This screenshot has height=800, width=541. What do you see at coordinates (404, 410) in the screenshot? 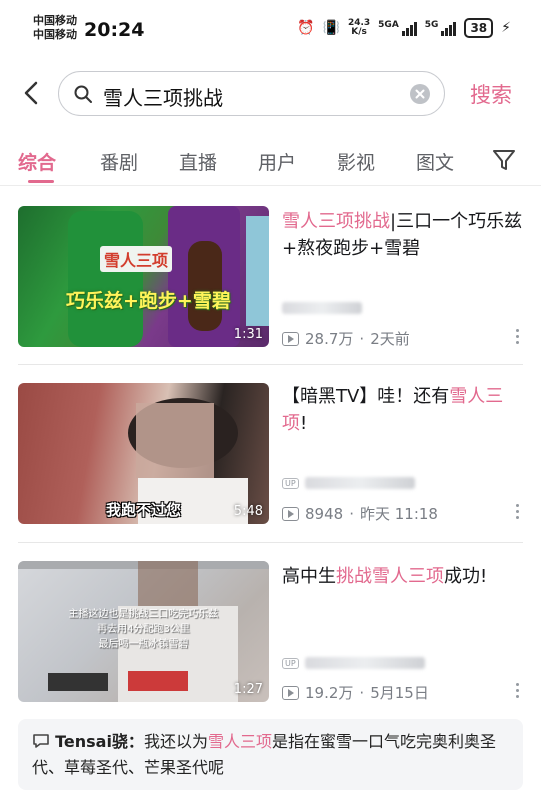
I see `video-title: 【暗黑TV】哇！还有雪人三项!` at bounding box center [404, 410].